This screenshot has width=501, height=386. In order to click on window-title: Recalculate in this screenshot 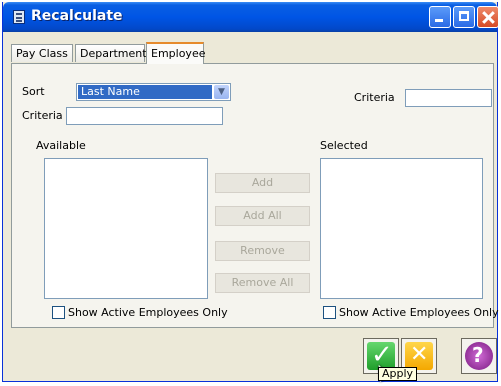, I will do `click(77, 16)`.